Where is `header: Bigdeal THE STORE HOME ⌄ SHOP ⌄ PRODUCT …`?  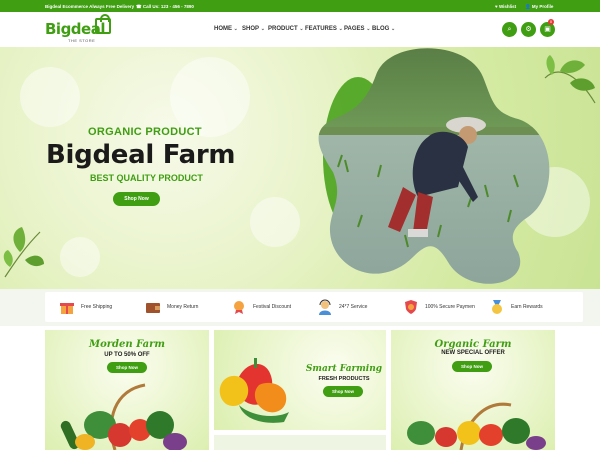 header: Bigdeal THE STORE HOME ⌄ SHOP ⌄ PRODUCT … is located at coordinates (300, 29).